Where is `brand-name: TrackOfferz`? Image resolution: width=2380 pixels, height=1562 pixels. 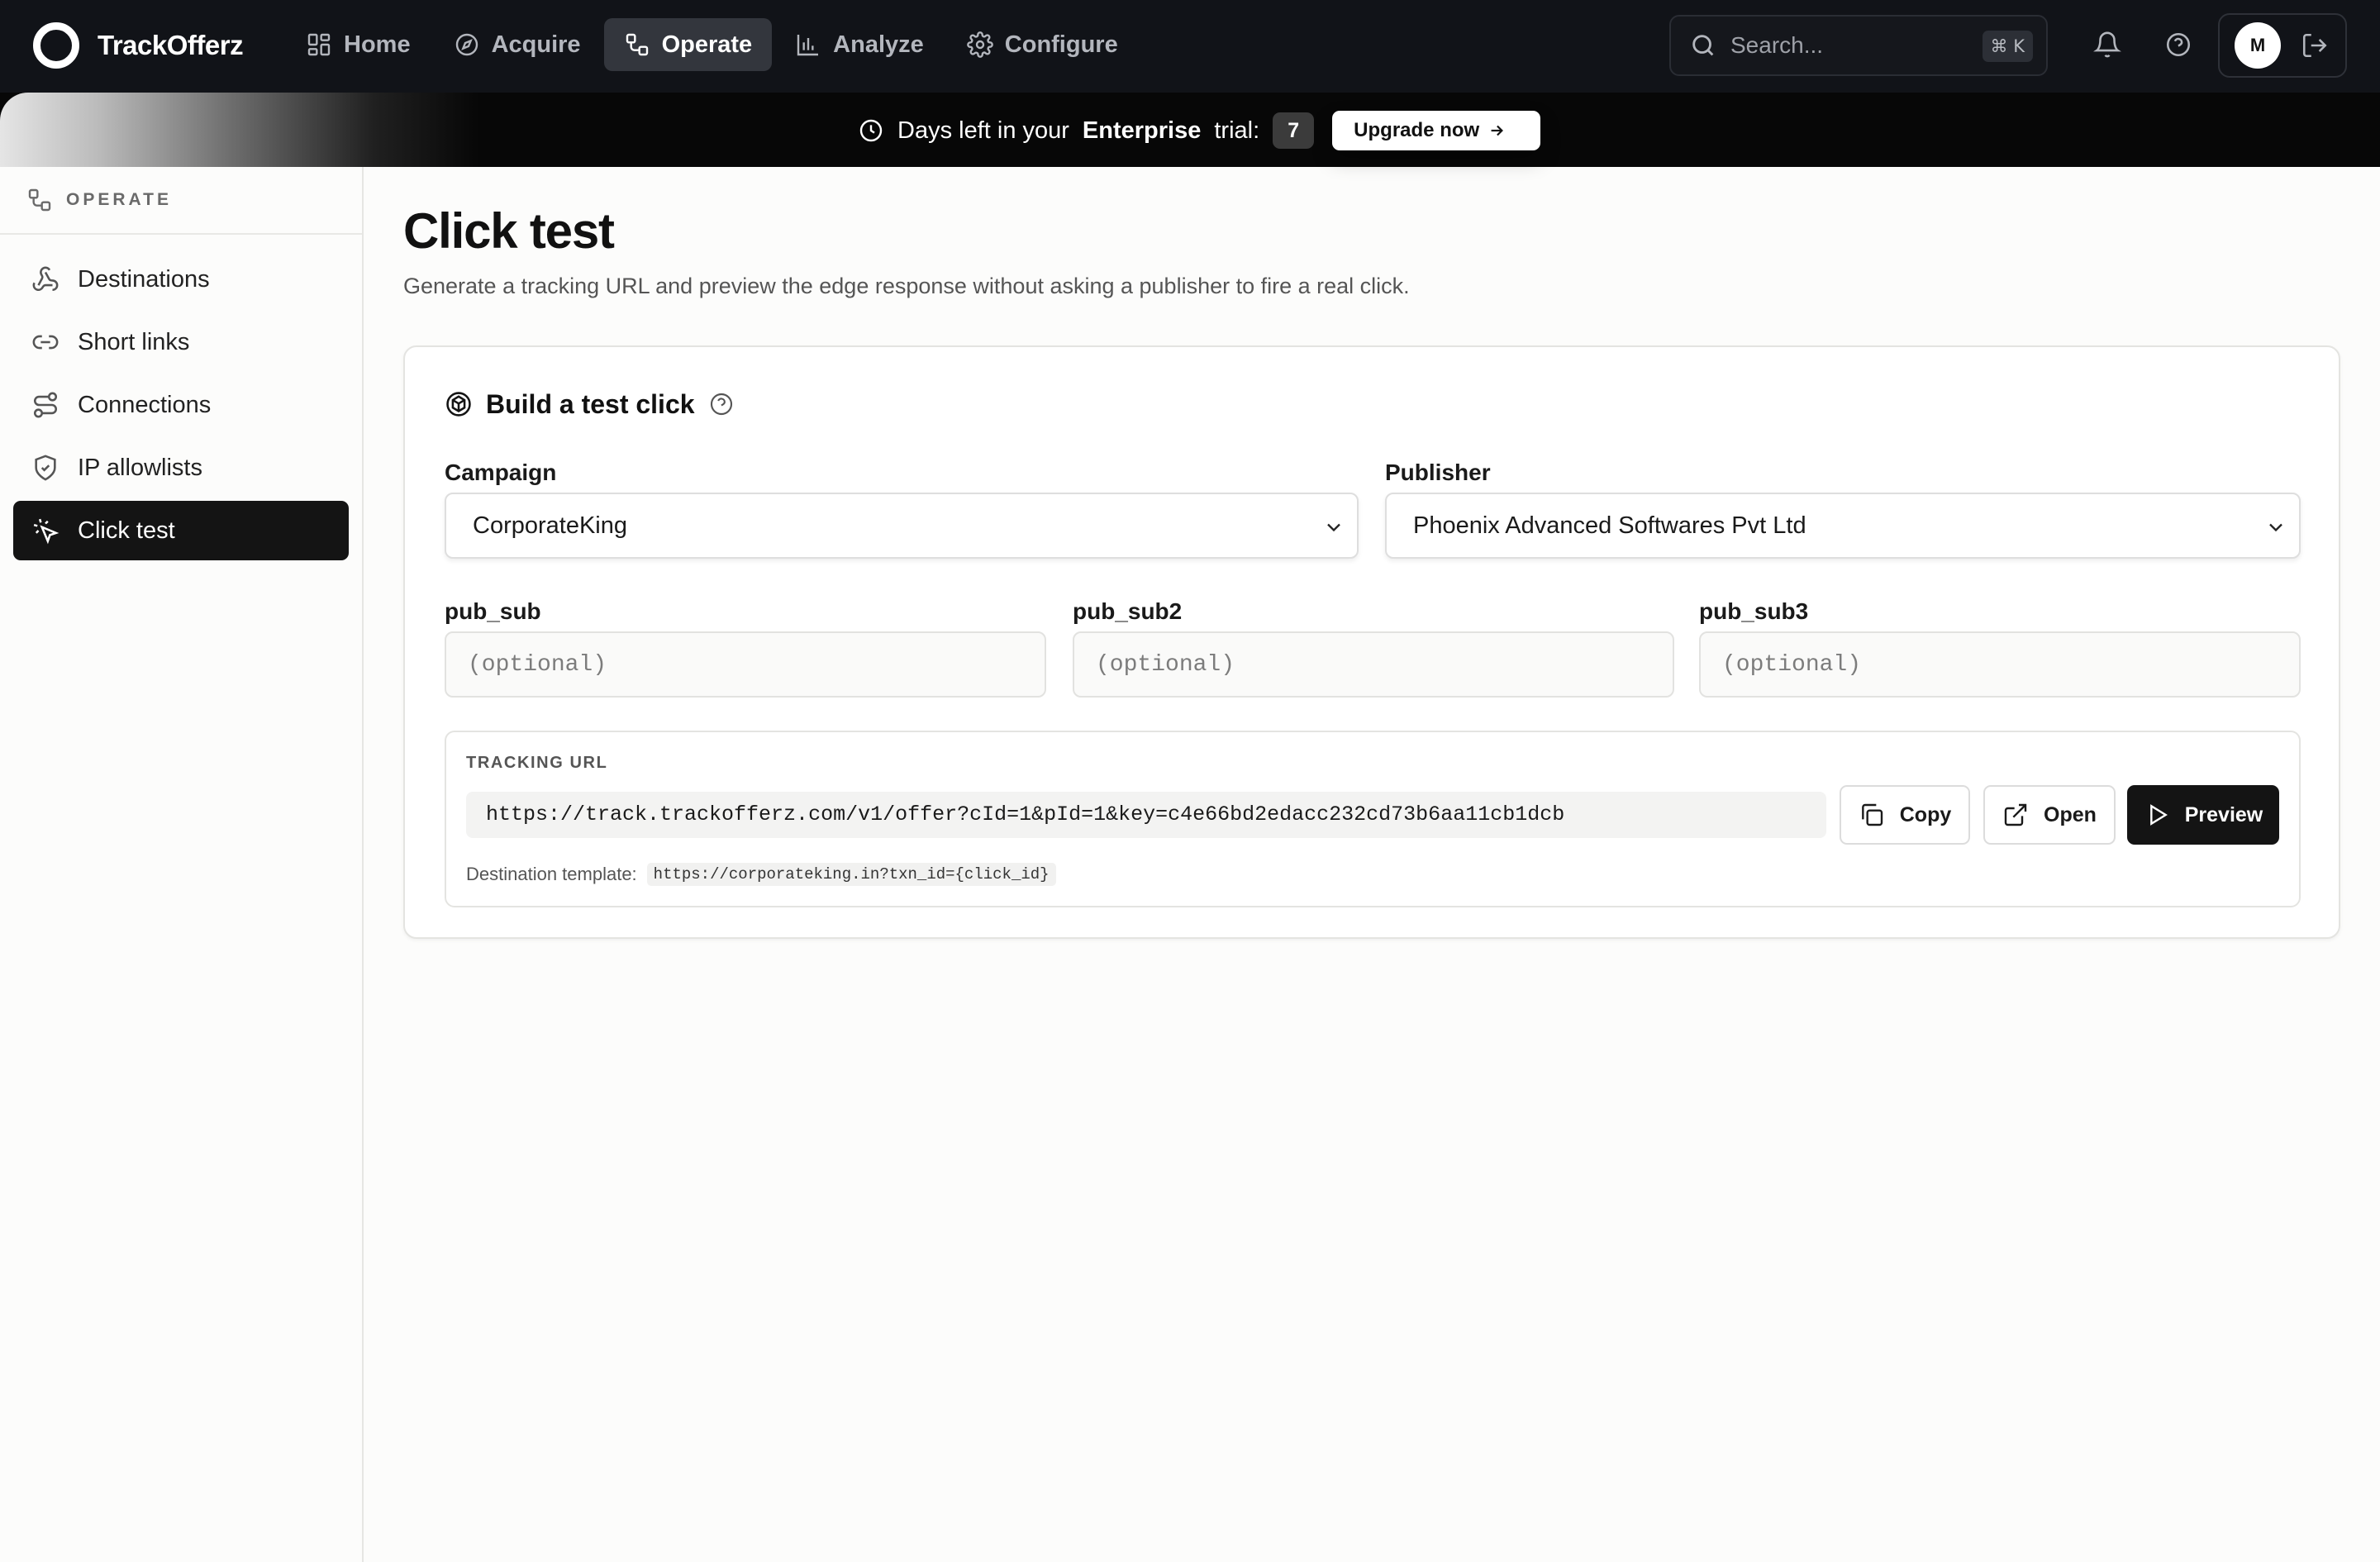
brand-name: TrackOfferz is located at coordinates (171, 45).